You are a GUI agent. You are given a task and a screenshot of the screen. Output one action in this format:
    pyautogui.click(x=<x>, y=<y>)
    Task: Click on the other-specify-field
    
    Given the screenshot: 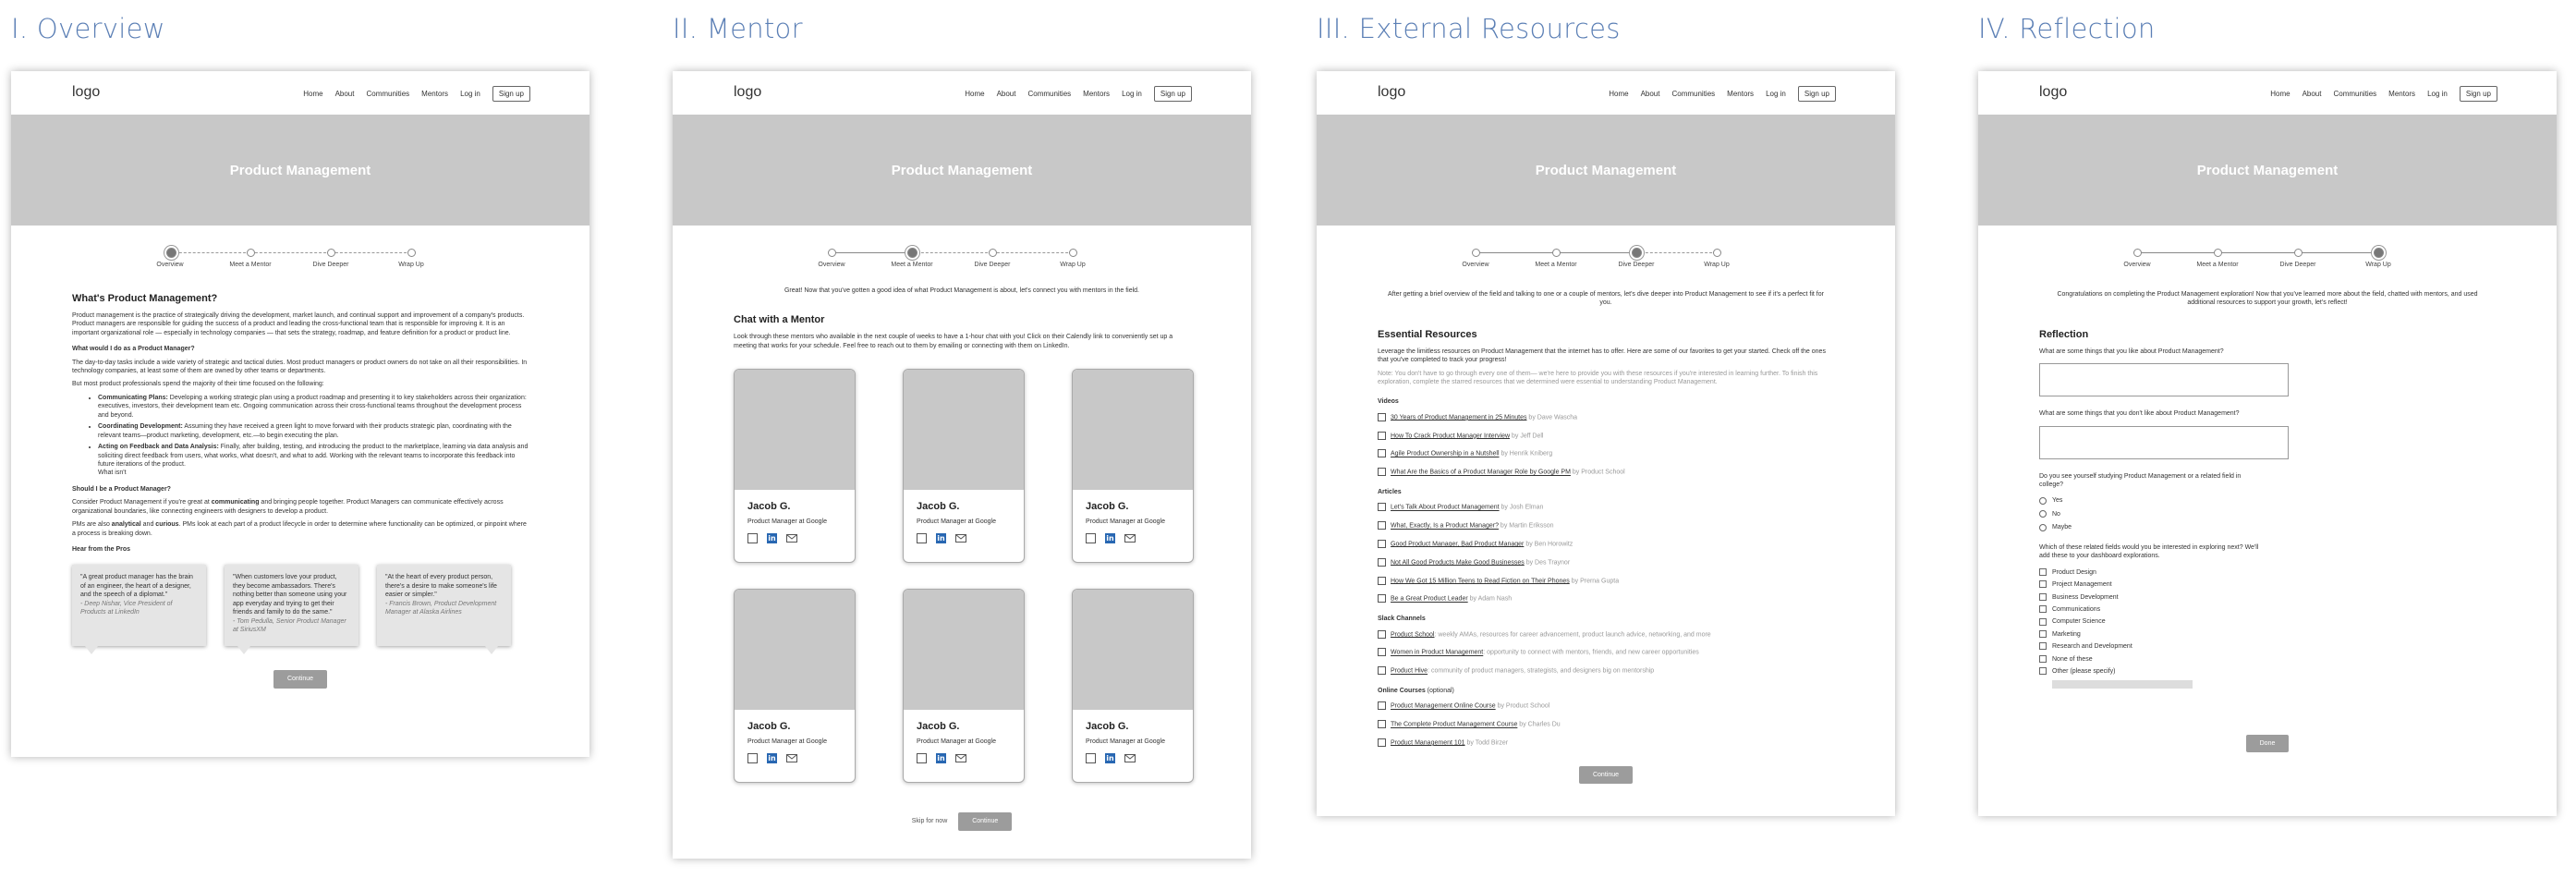 What is the action you would take?
    pyautogui.click(x=2122, y=684)
    